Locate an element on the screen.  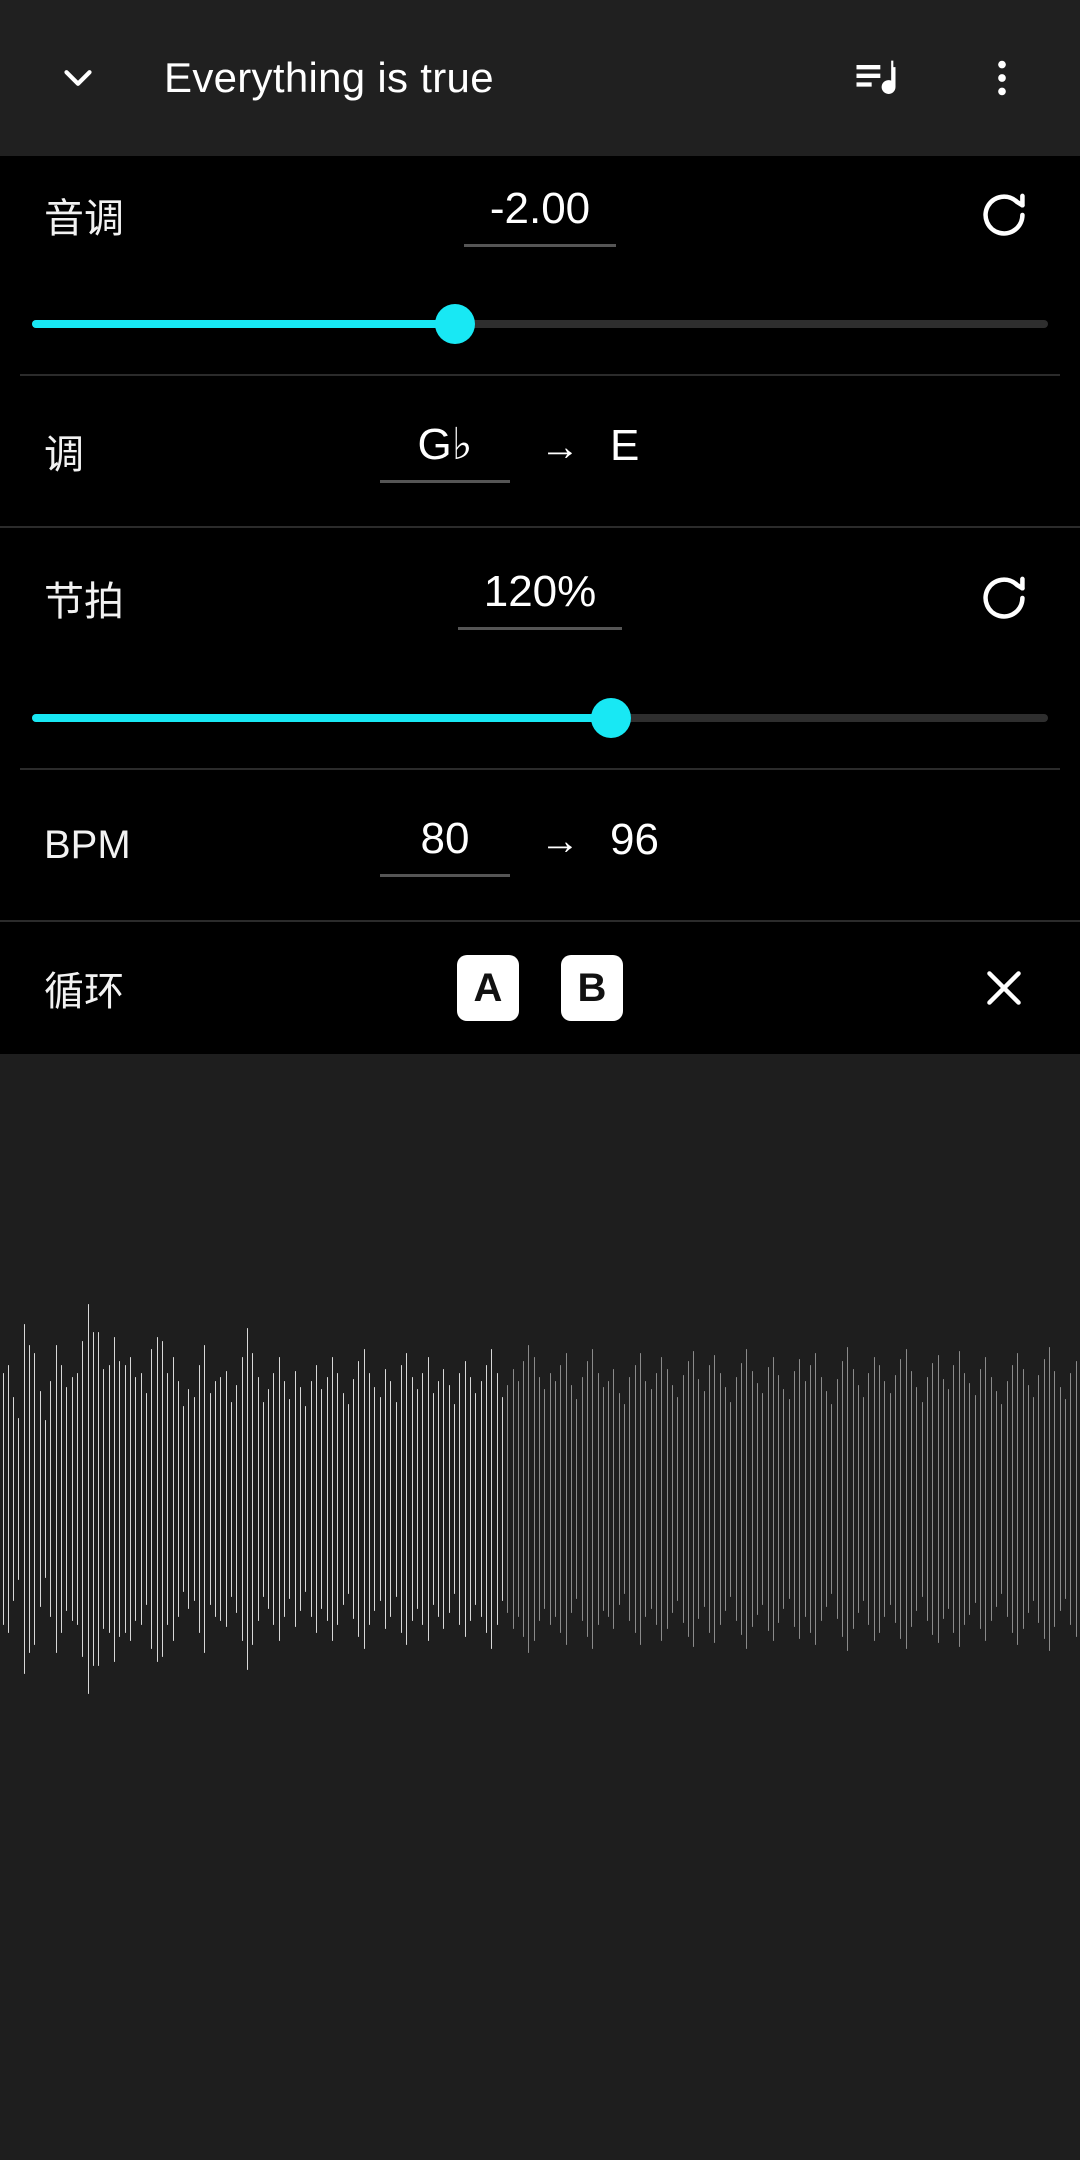
key-row: 调 G♭ → E is located at coordinates (540, 451).